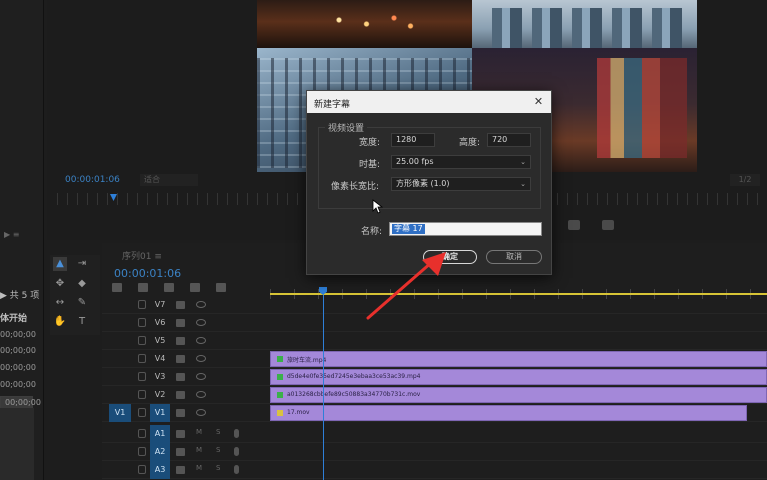  Describe the element at coordinates (17, 444) in the screenshot. I see `project-panel-scrollbar` at that location.